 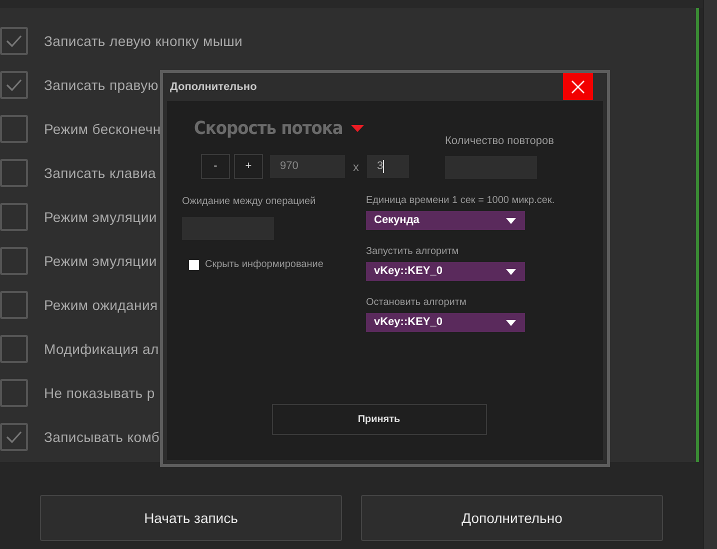 I want to click on multiplier-field: 3, so click(x=388, y=166).